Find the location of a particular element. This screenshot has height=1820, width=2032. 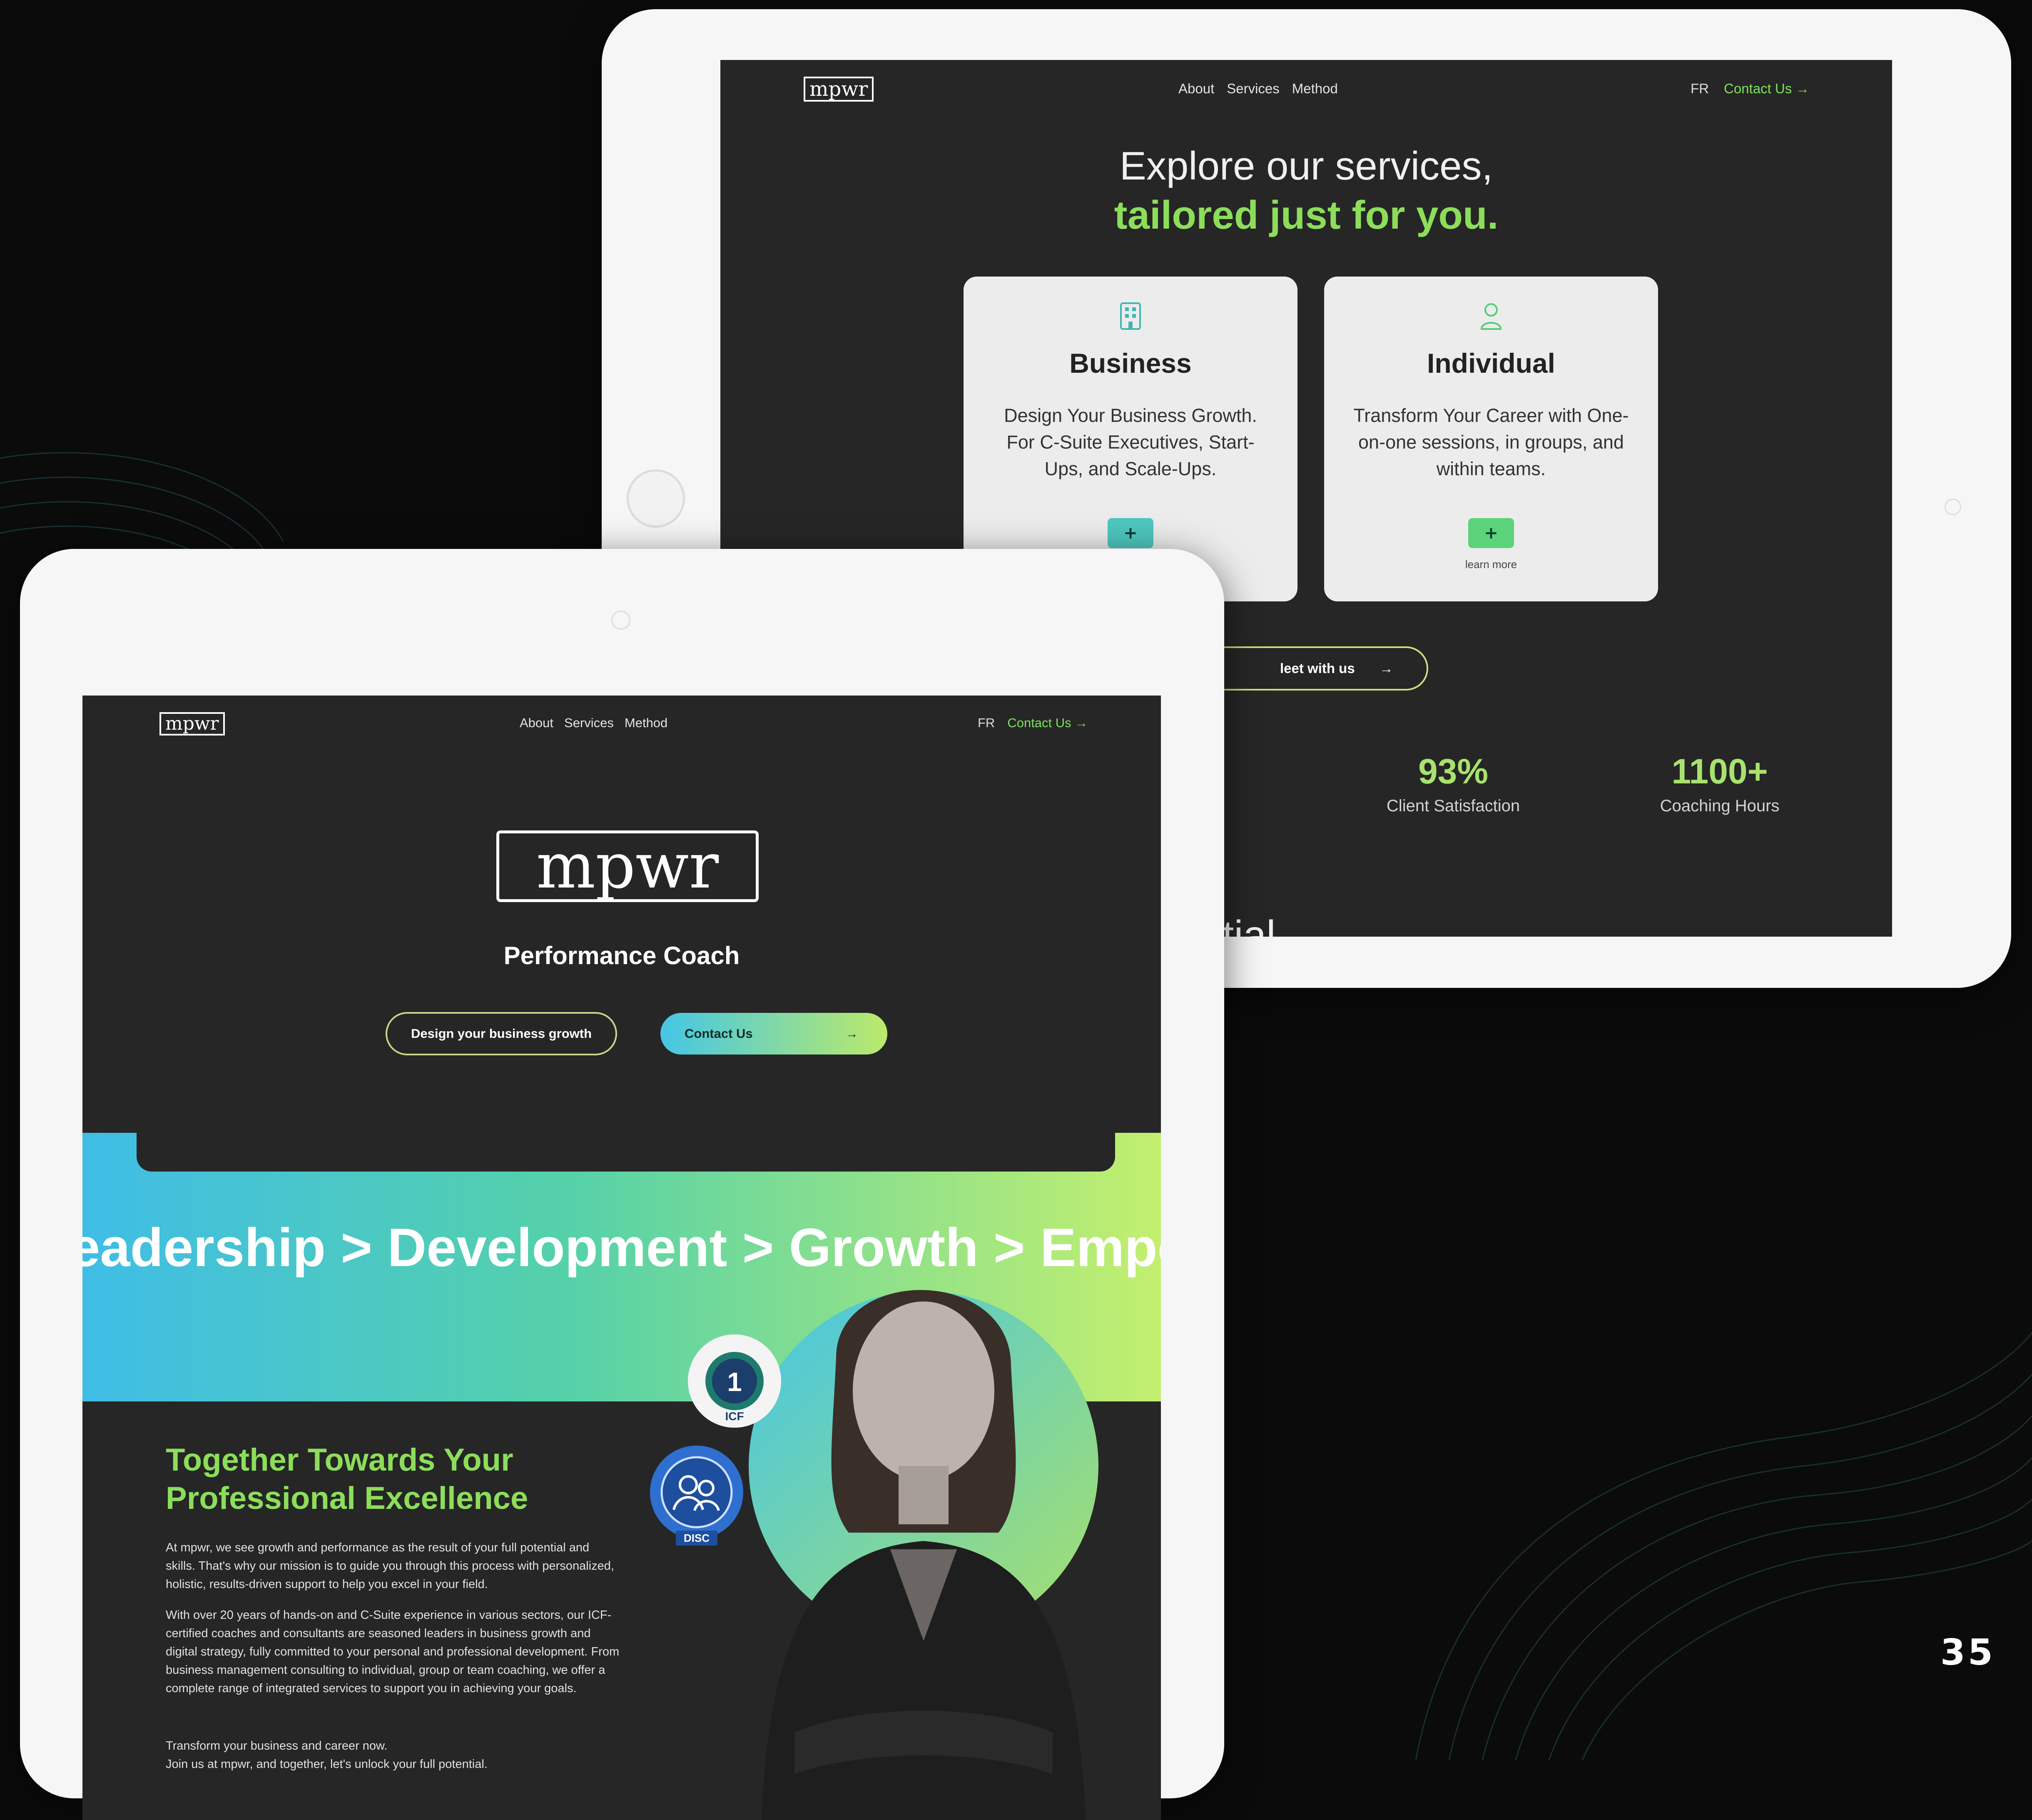

stat-value: 93% is located at coordinates (1454, 771).